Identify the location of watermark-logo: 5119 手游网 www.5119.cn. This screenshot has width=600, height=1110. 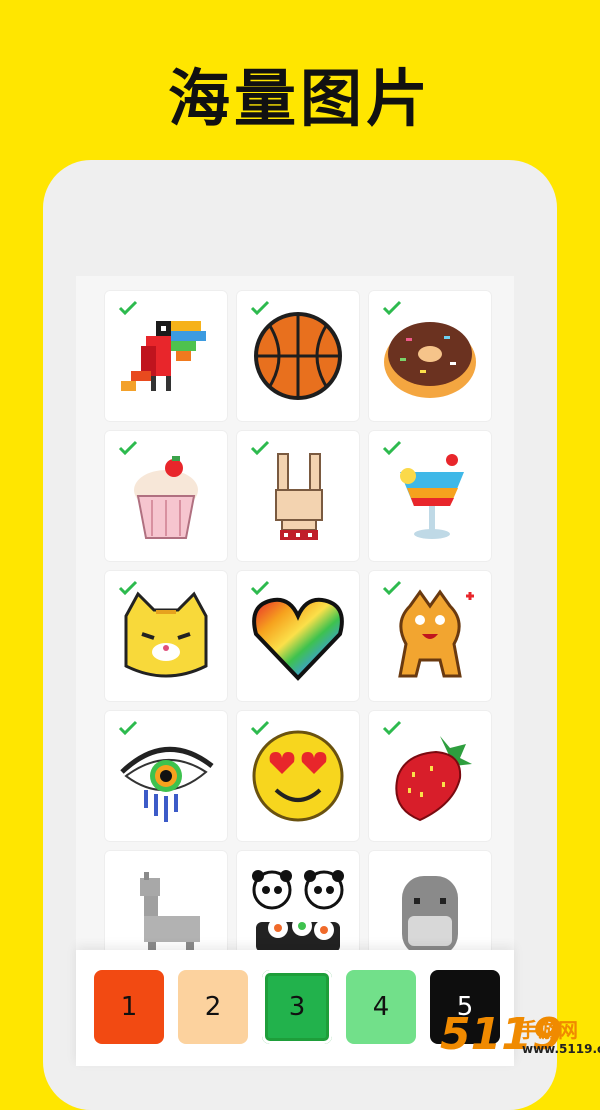
(520, 1038).